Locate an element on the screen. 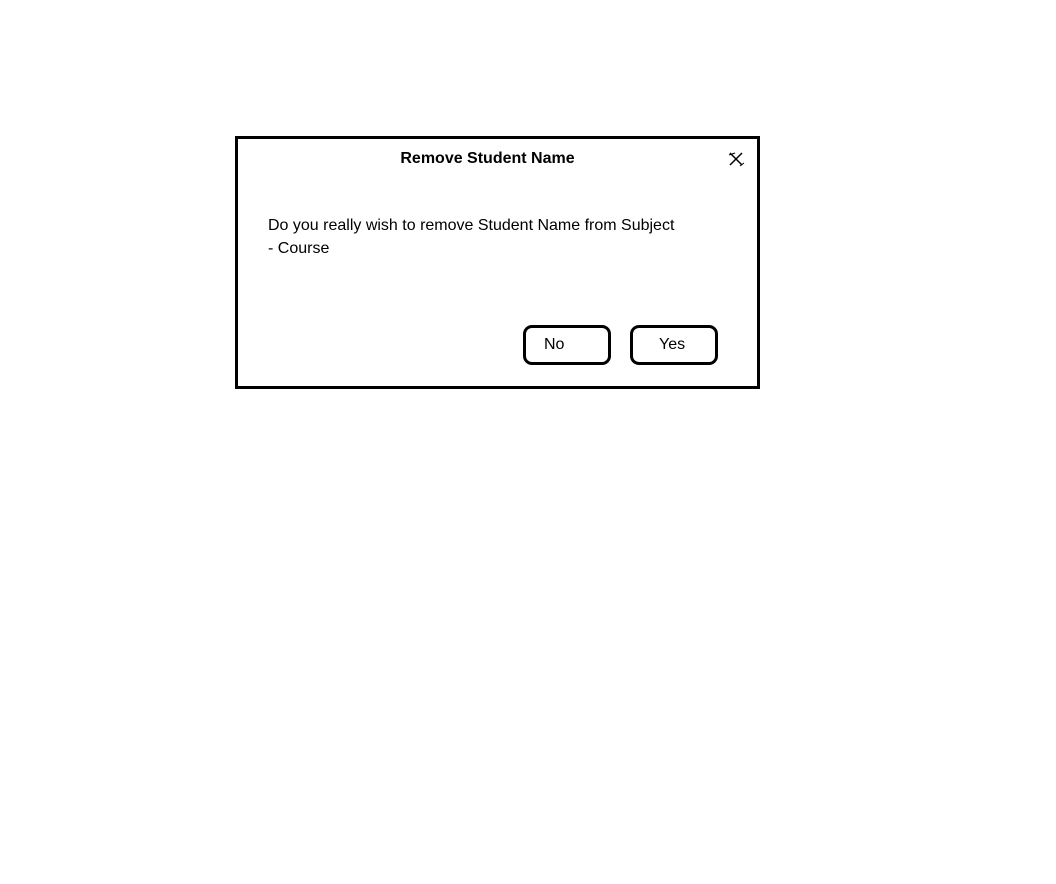  close-icon is located at coordinates (736, 159).